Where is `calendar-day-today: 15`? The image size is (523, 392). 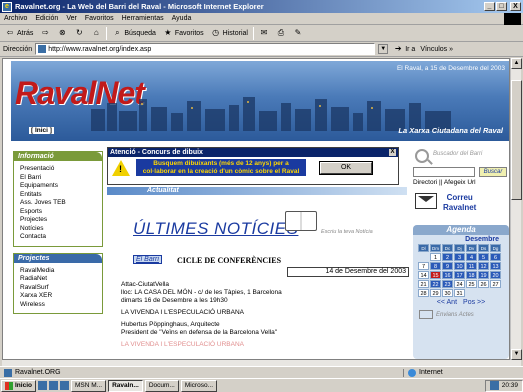 calendar-day-today: 15 is located at coordinates (435, 275).